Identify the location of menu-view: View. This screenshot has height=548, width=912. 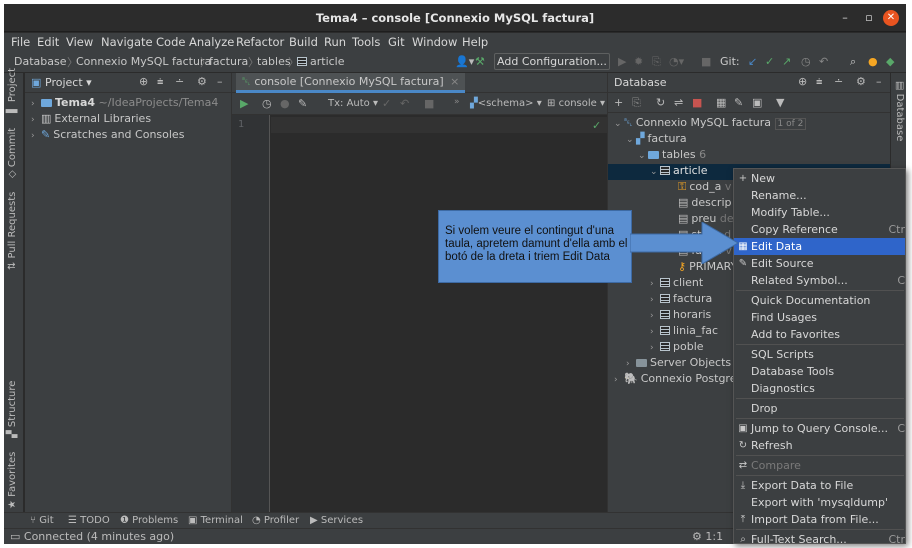
(79, 42).